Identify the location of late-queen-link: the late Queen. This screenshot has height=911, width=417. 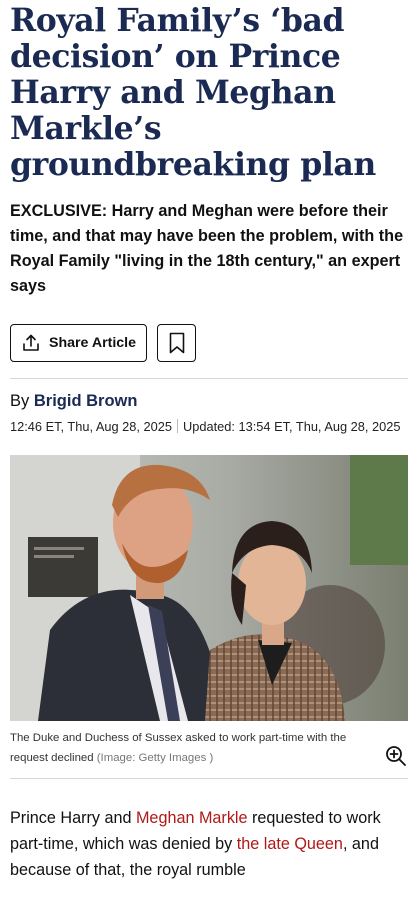
(290, 844).